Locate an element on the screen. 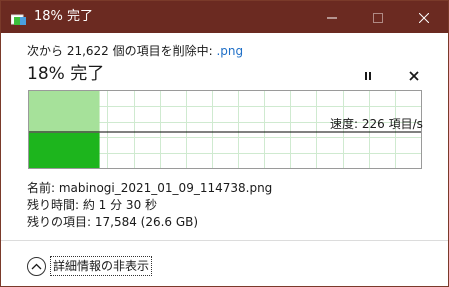 The height and width of the screenshot is (287, 449). window-title: 18% 完了 is located at coordinates (64, 16).